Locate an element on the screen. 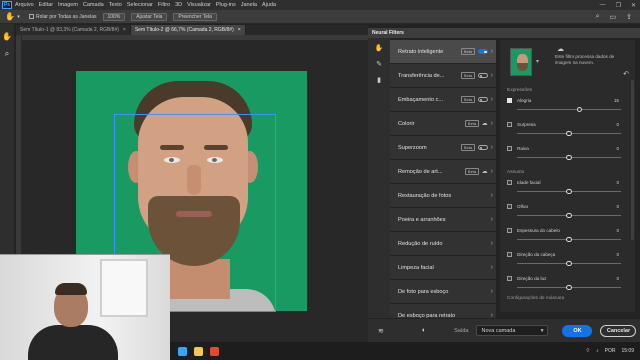  fit-screen-button: Ajustar Tela is located at coordinates (149, 16).